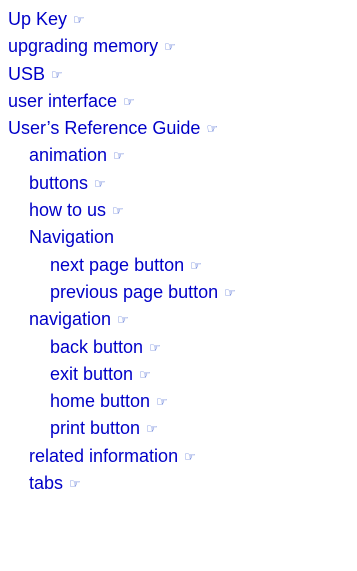  I want to click on index-entry-user-interface: user interface ☞, so click(178, 101).